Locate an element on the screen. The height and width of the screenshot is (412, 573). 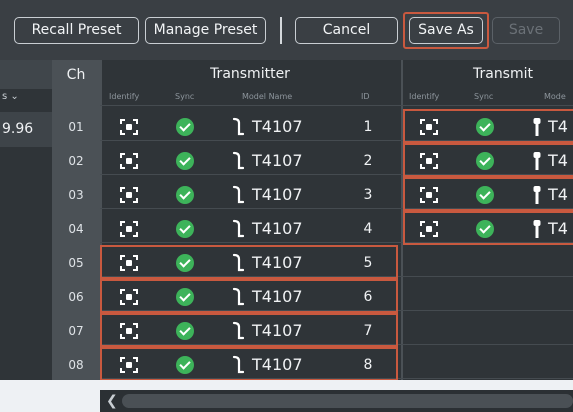
table-row: 08 T4107 8 is located at coordinates (312, 364).